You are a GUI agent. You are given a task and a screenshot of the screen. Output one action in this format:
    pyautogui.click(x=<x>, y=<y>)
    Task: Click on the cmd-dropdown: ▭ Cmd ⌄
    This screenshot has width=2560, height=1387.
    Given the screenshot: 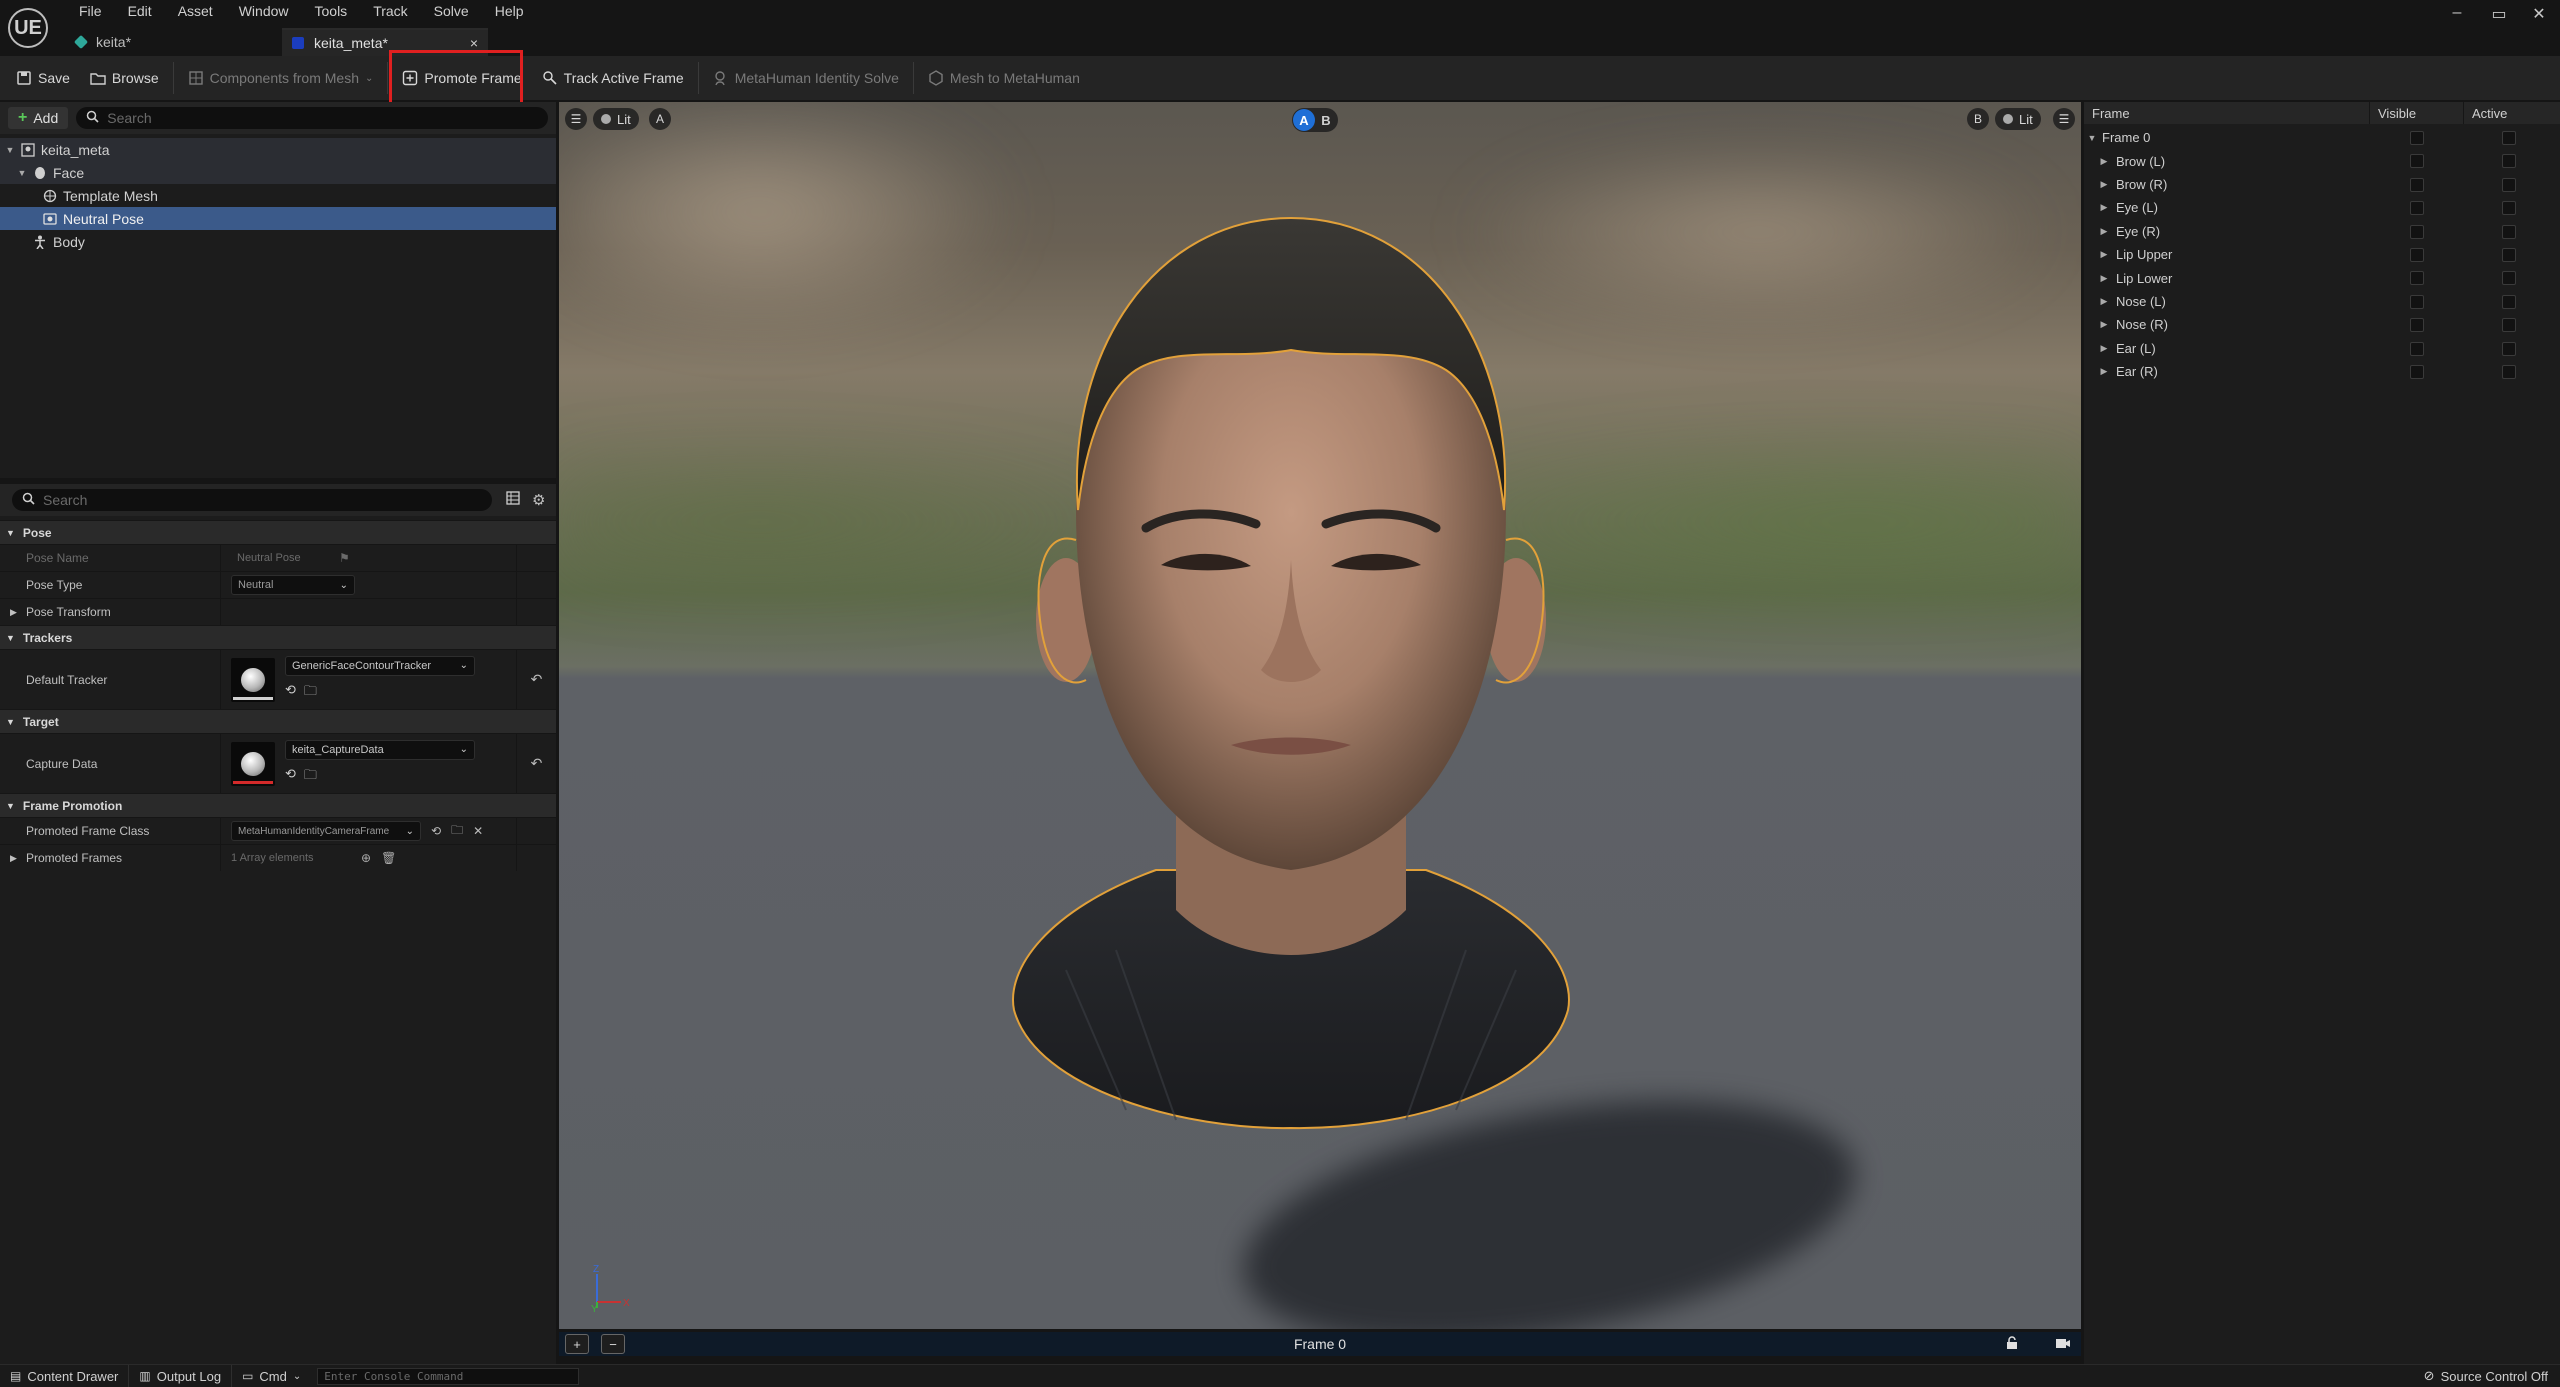 What is the action you would take?
    pyautogui.click(x=271, y=1376)
    